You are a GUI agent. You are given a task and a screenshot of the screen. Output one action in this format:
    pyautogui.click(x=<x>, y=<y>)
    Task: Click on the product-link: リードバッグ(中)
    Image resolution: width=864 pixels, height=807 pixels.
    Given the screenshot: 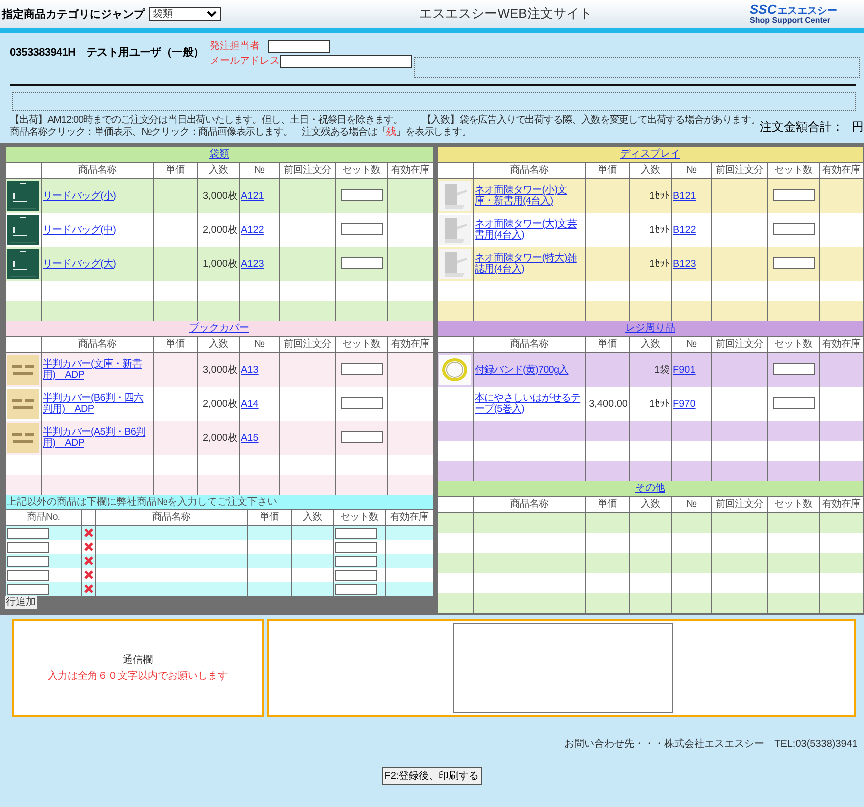 What is the action you would take?
    pyautogui.click(x=97, y=230)
    